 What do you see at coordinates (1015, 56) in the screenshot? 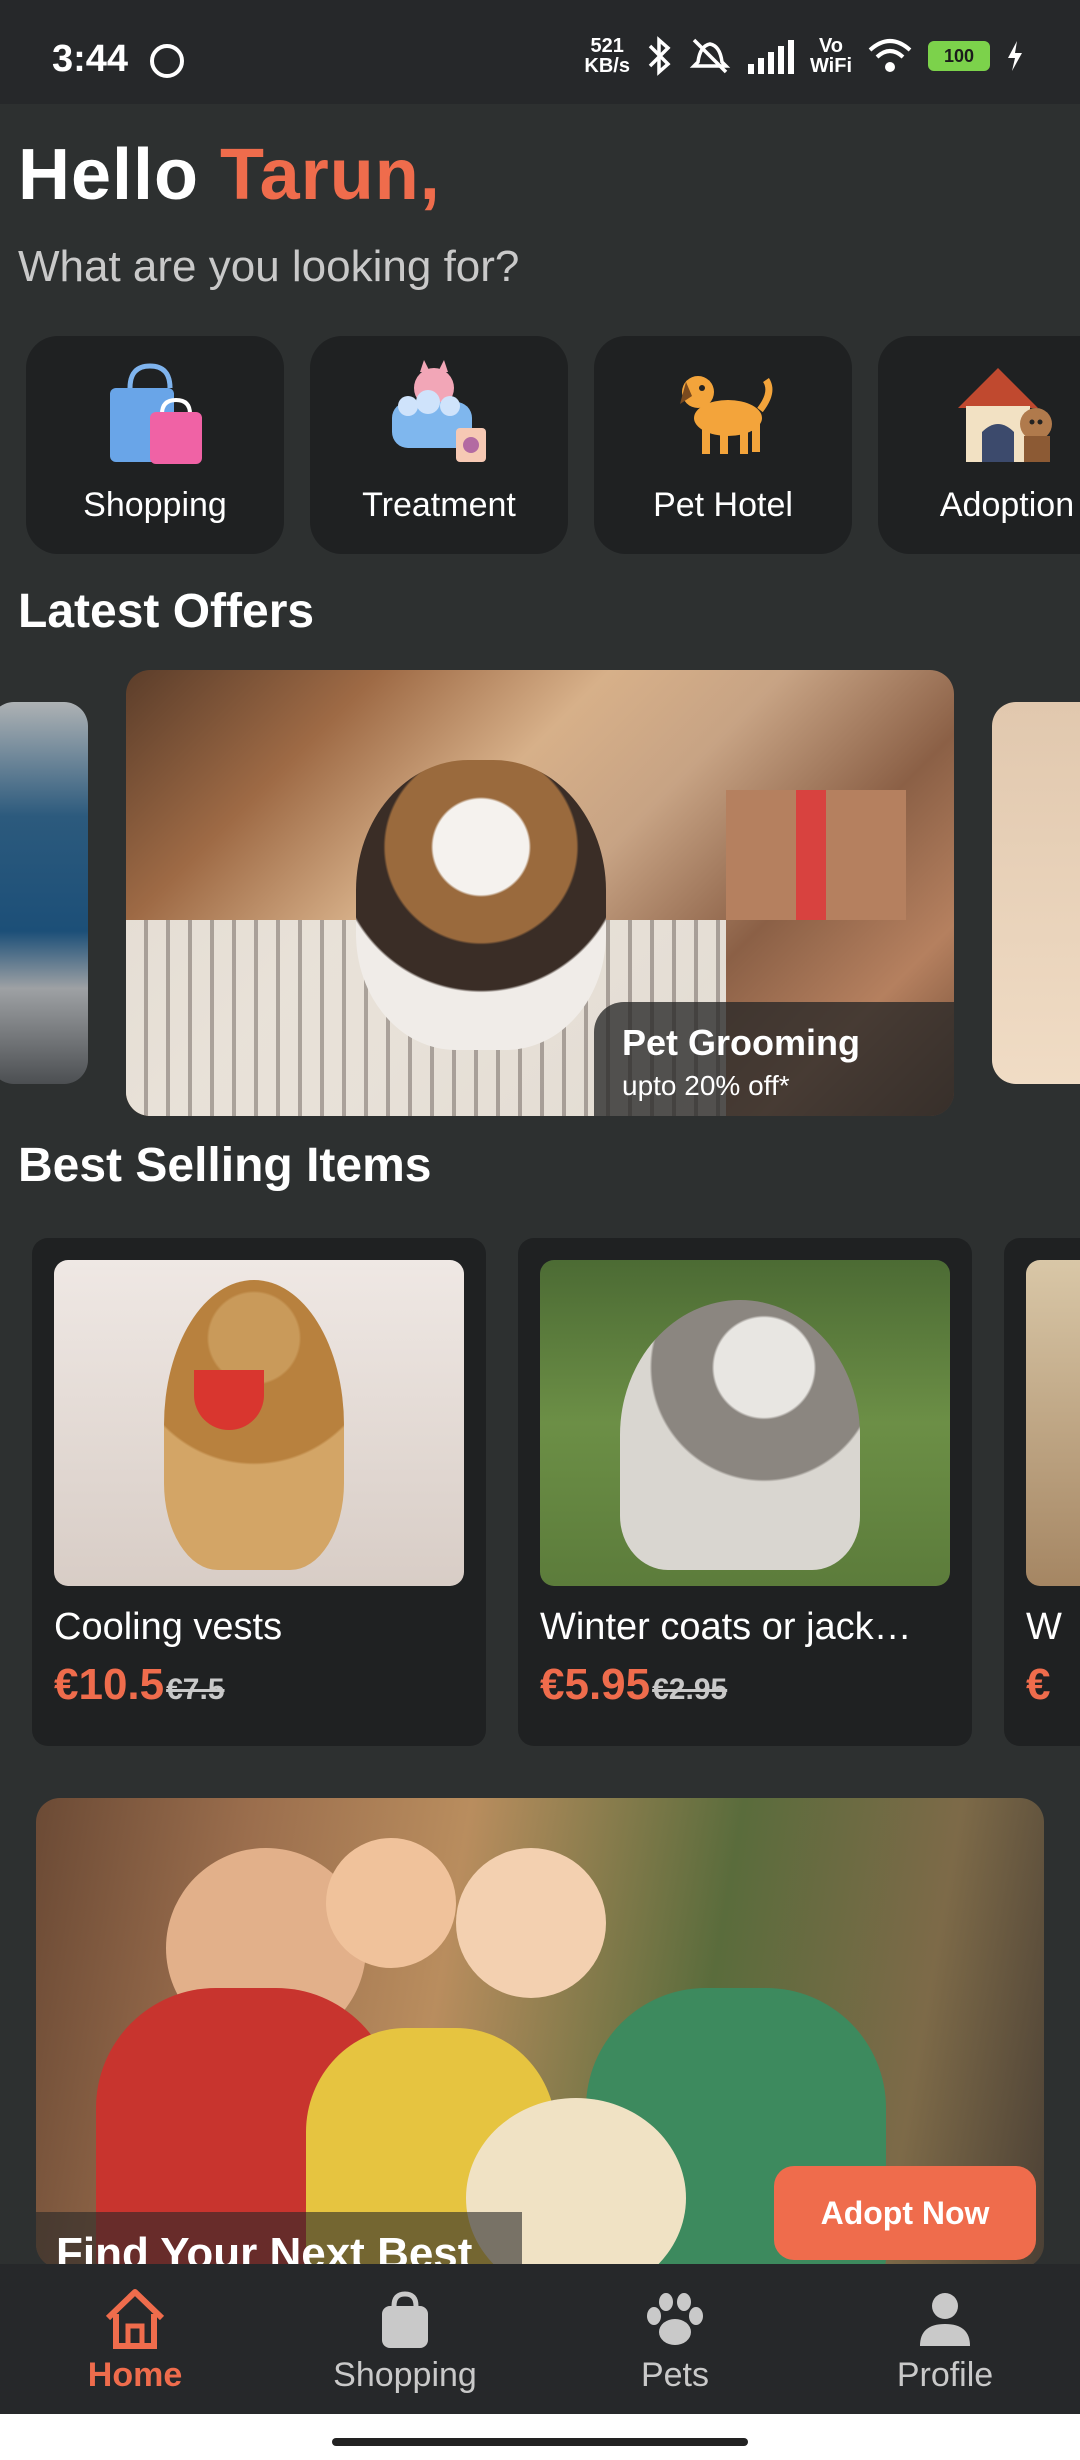
I see `charging-icon` at bounding box center [1015, 56].